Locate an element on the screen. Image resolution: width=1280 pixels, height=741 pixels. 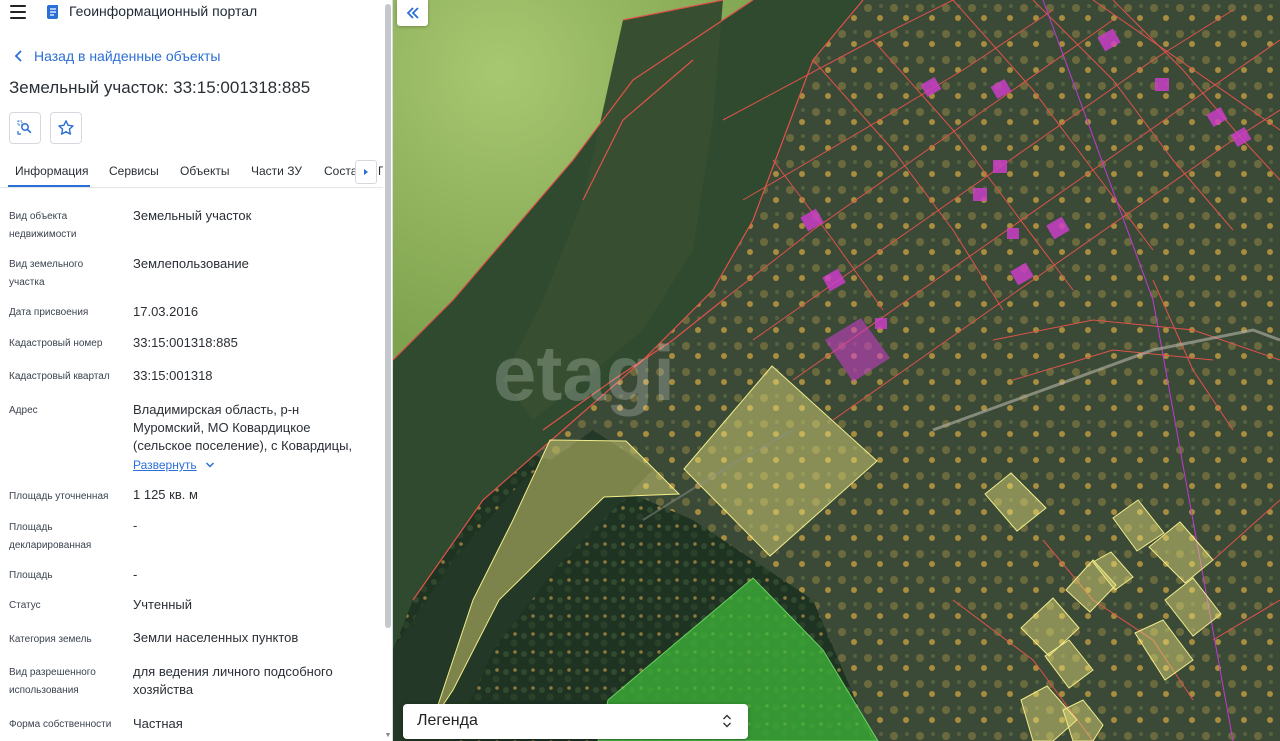
legend-dropdown: Легенда is located at coordinates (575, 721).